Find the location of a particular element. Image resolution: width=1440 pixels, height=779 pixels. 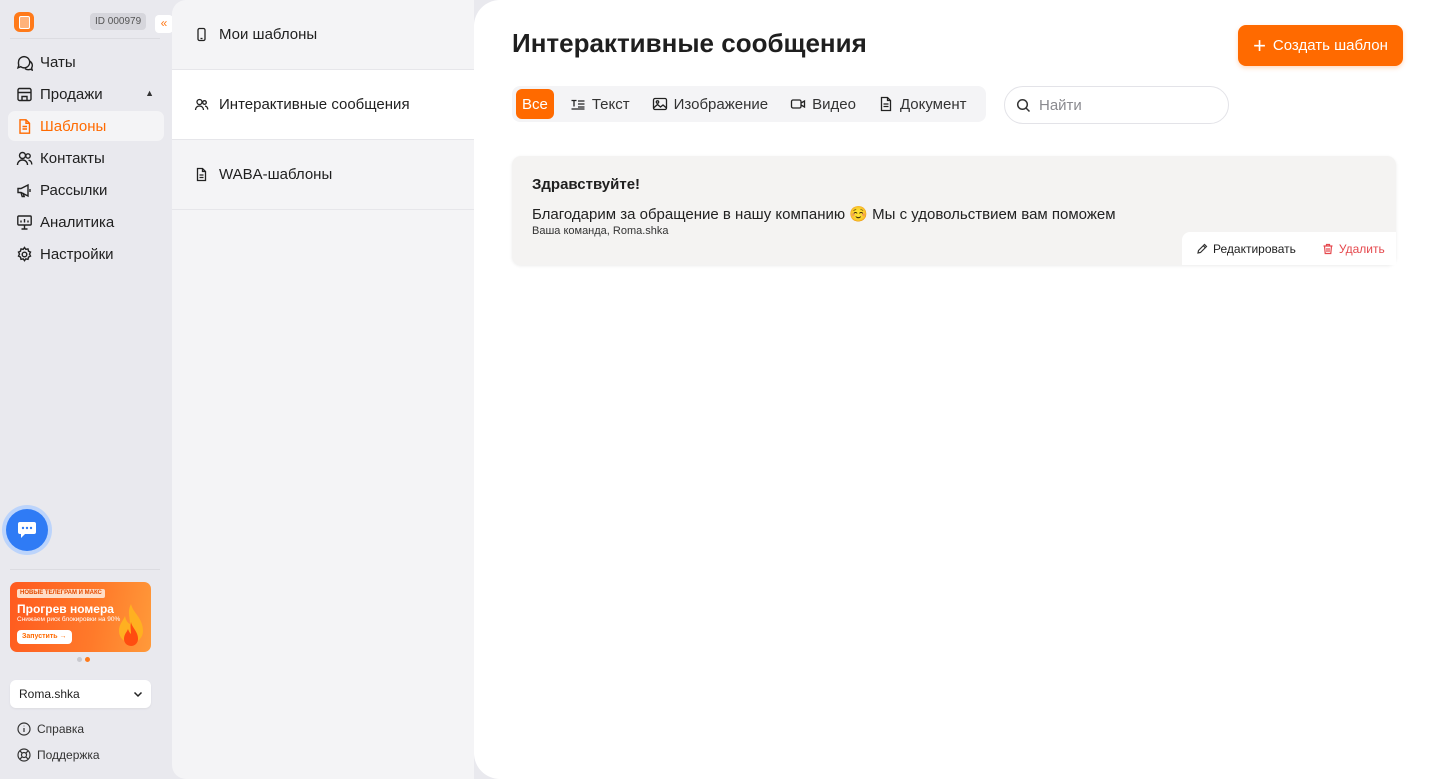

gear-icon is located at coordinates (24, 254).